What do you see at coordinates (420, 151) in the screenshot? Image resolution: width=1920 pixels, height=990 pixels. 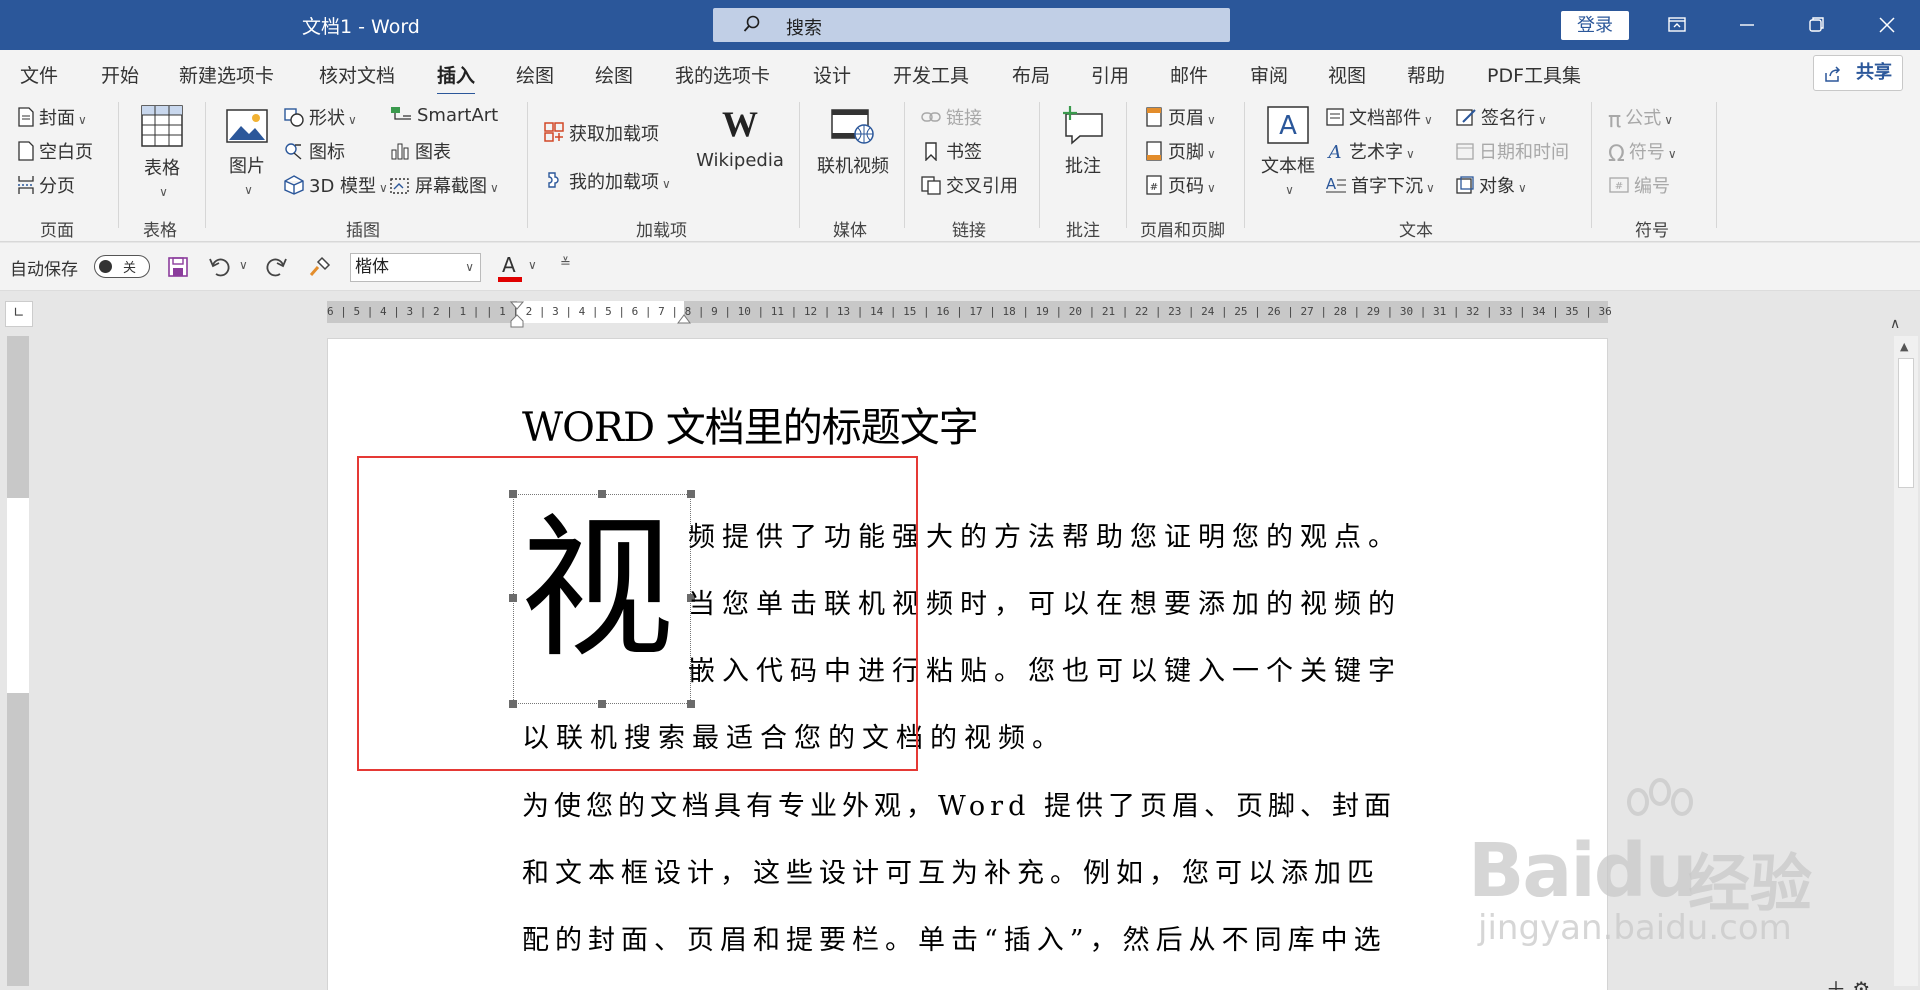 I see `chart-button: 图表` at bounding box center [420, 151].